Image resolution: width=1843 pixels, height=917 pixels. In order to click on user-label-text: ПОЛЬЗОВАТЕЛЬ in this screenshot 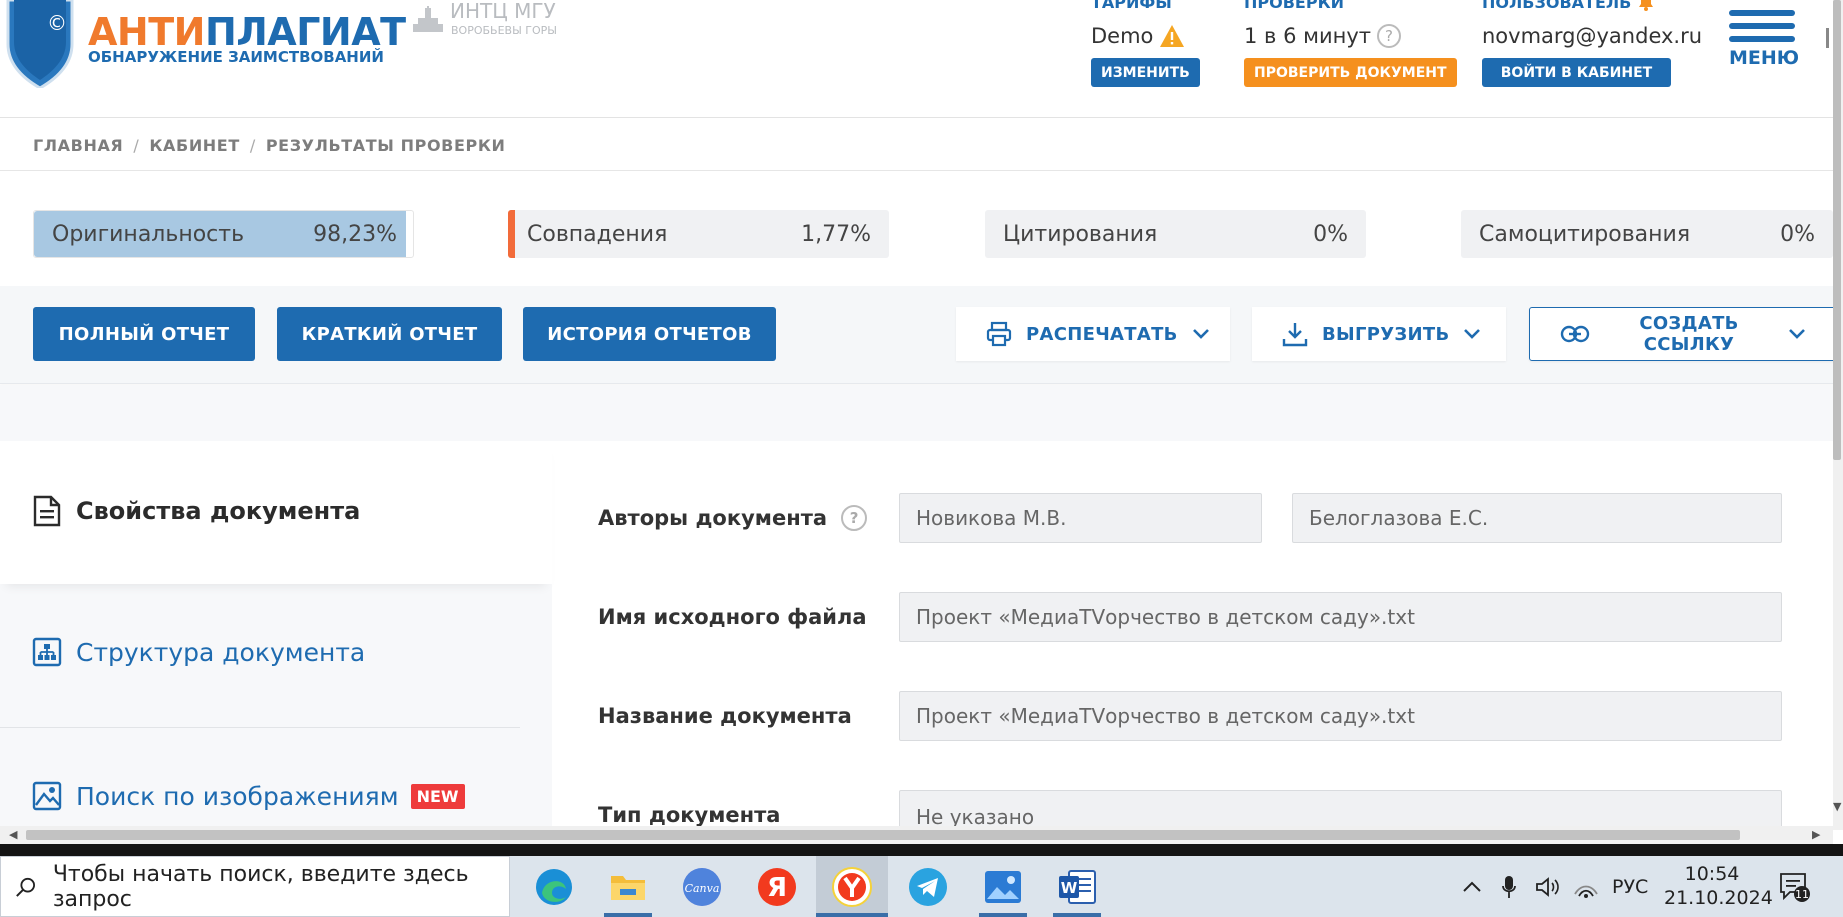, I will do `click(1557, 6)`.